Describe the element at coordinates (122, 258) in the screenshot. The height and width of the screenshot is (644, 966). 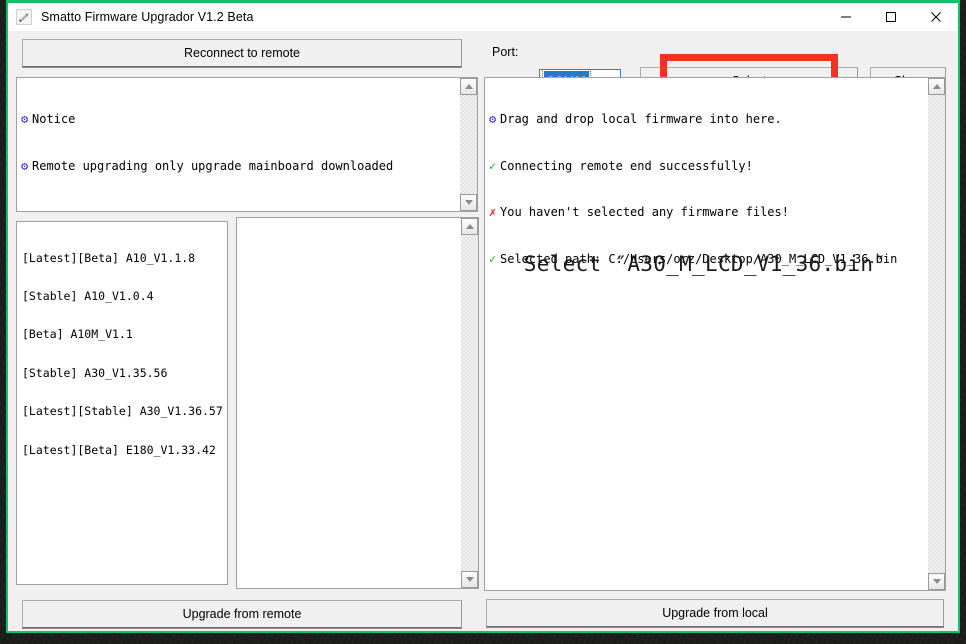
I see `list-item: [Latest][Beta] A10_V1.1.8` at that location.